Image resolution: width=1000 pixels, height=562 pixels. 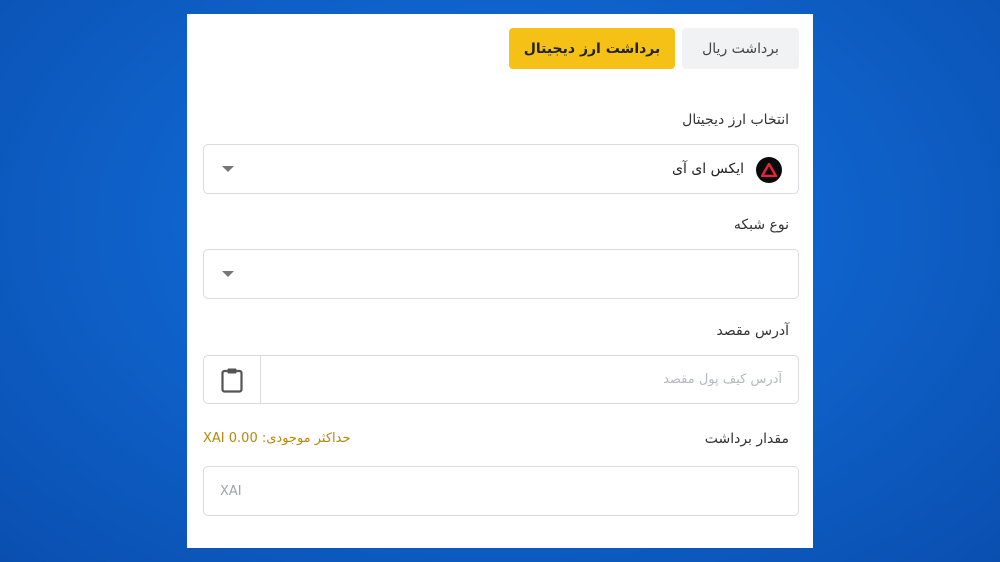 What do you see at coordinates (501, 274) in the screenshot?
I see `network-select` at bounding box center [501, 274].